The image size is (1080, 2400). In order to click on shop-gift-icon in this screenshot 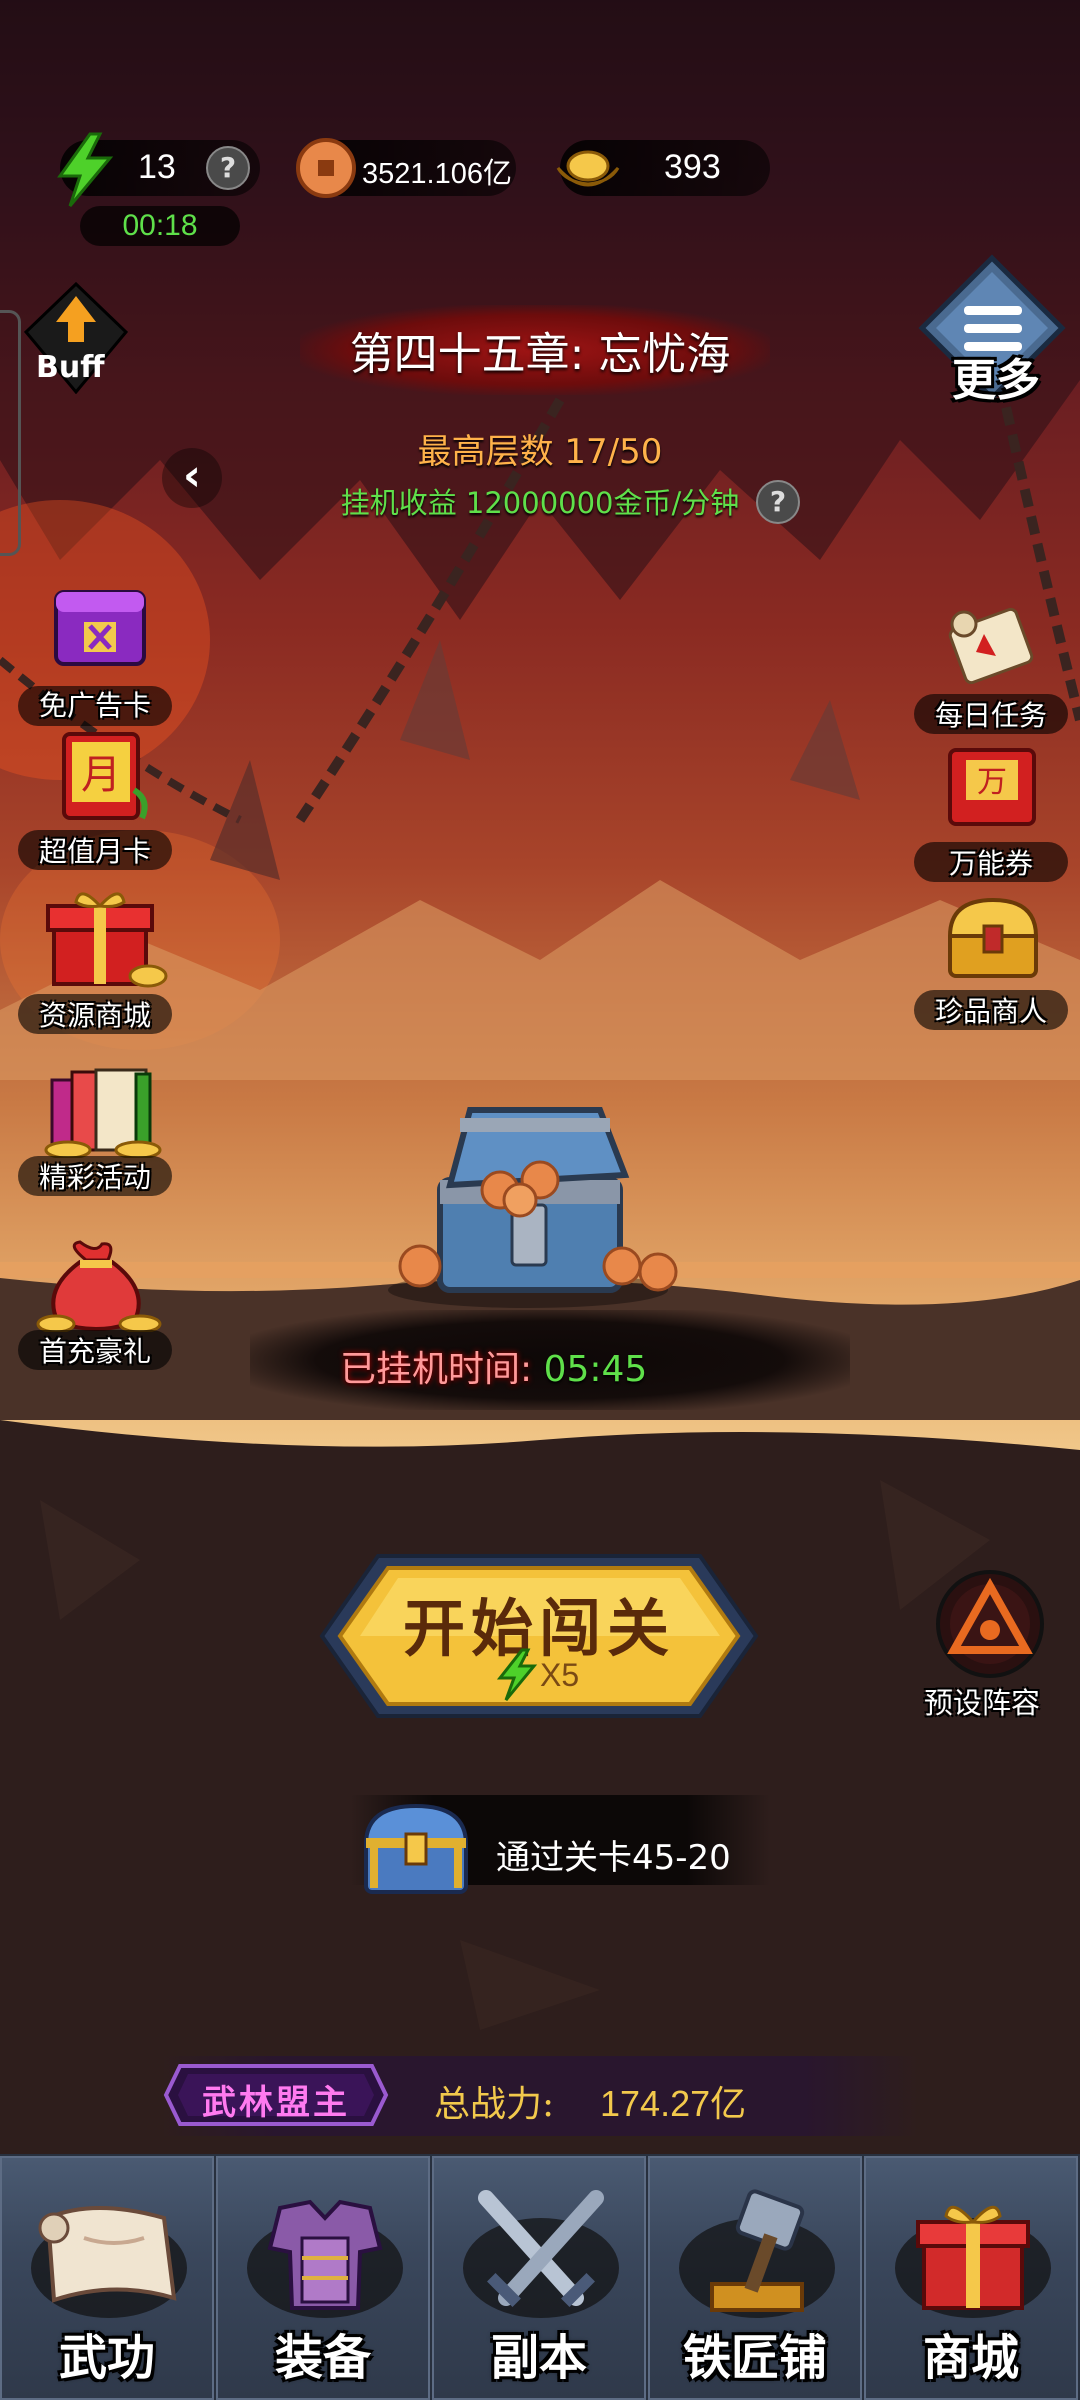, I will do `click(973, 2261)`.